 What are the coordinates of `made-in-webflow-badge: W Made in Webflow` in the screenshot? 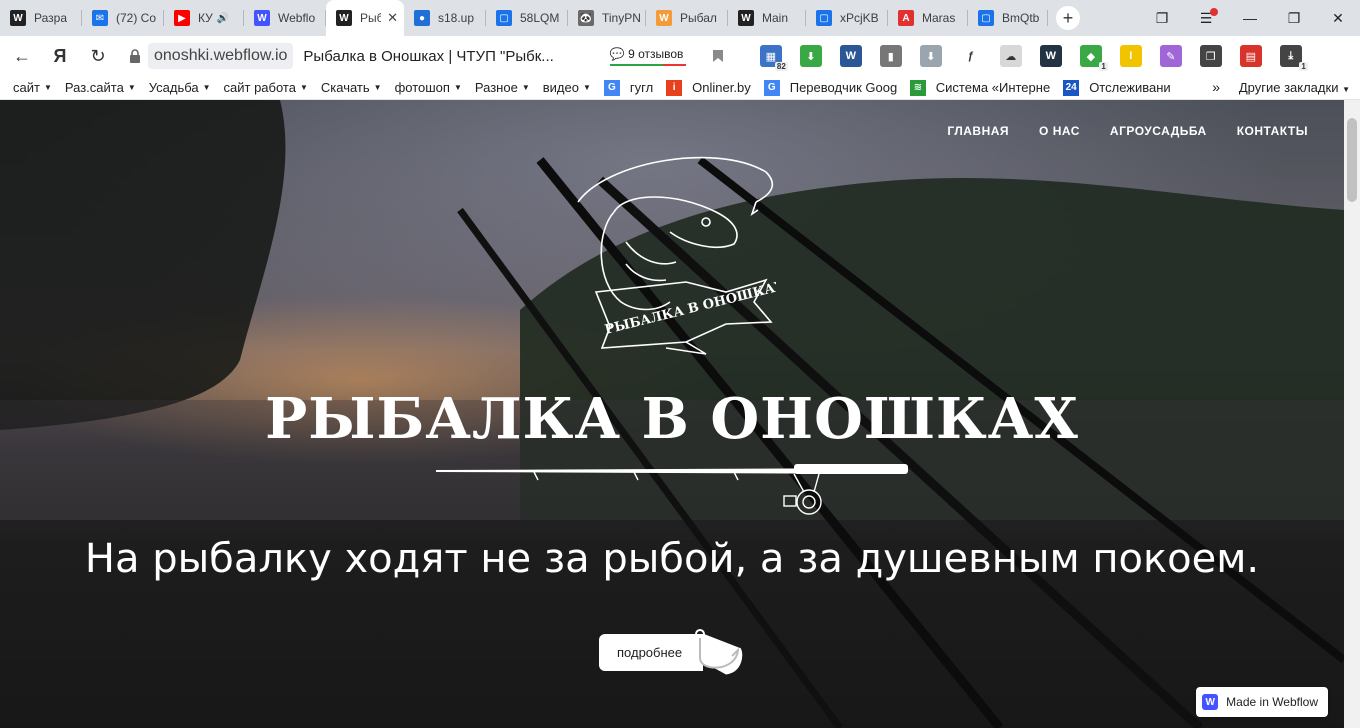 It's located at (1262, 702).